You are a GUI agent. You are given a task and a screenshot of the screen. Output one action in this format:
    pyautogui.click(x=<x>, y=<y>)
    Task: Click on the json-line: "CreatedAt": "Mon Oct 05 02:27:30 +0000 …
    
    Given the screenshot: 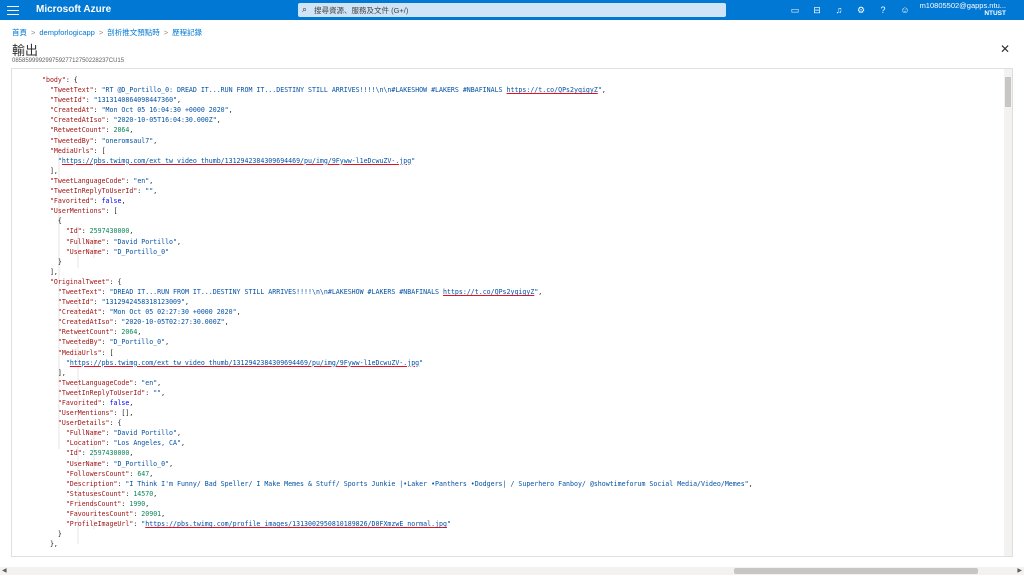 What is the action you would take?
    pyautogui.click(x=149, y=312)
    